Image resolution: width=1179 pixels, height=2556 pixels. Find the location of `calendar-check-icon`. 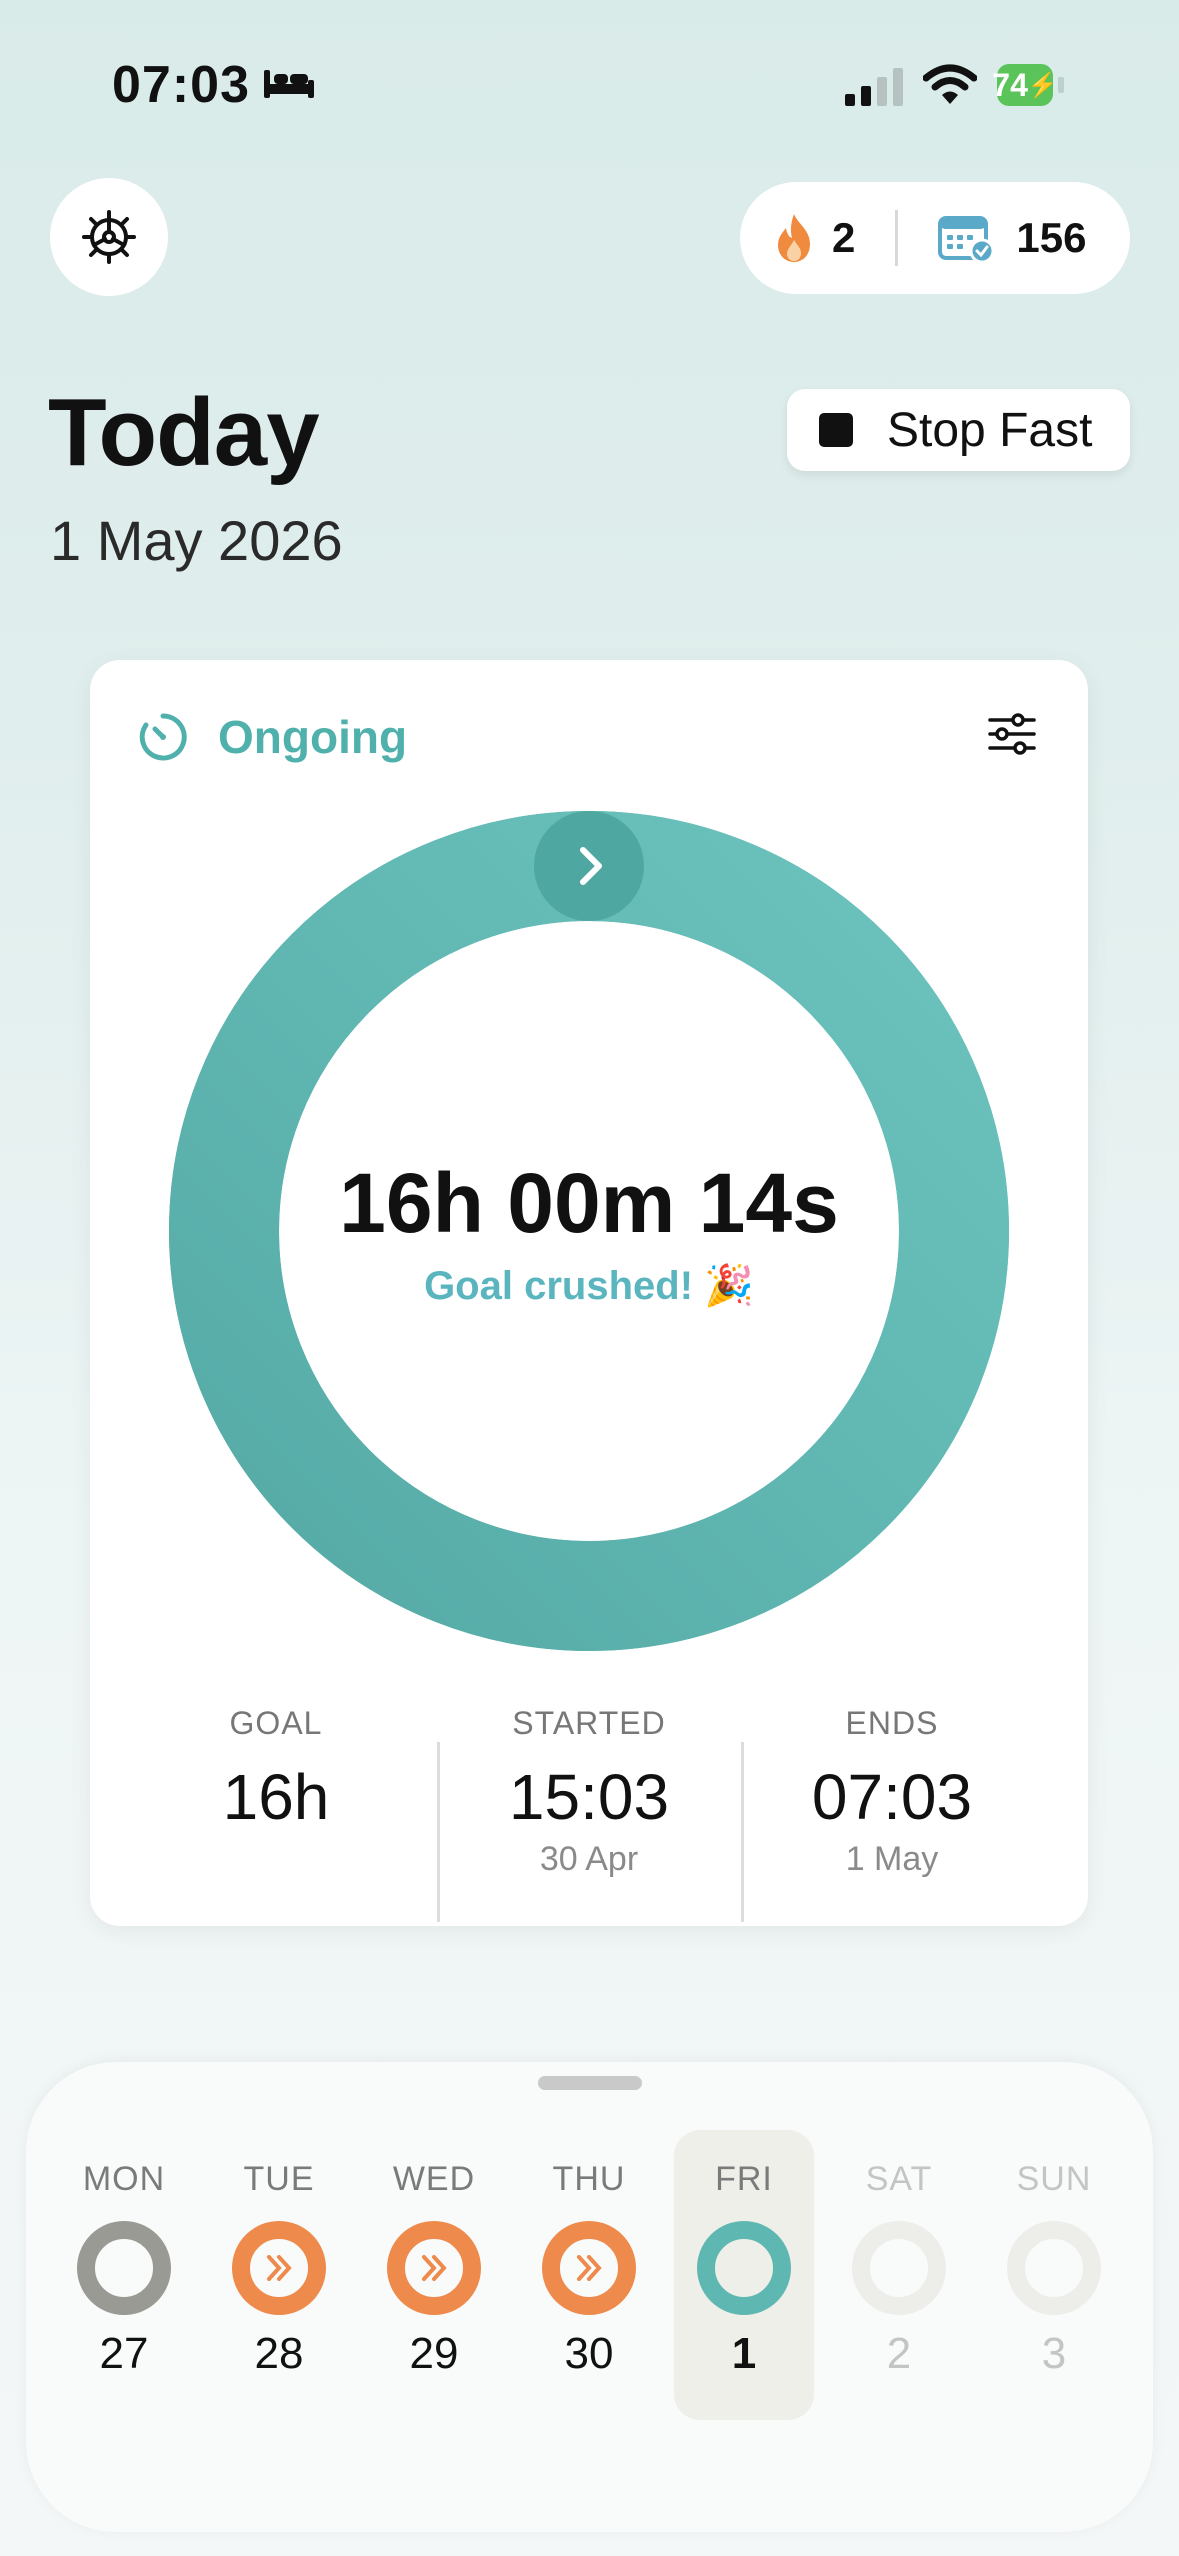

calendar-check-icon is located at coordinates (966, 239).